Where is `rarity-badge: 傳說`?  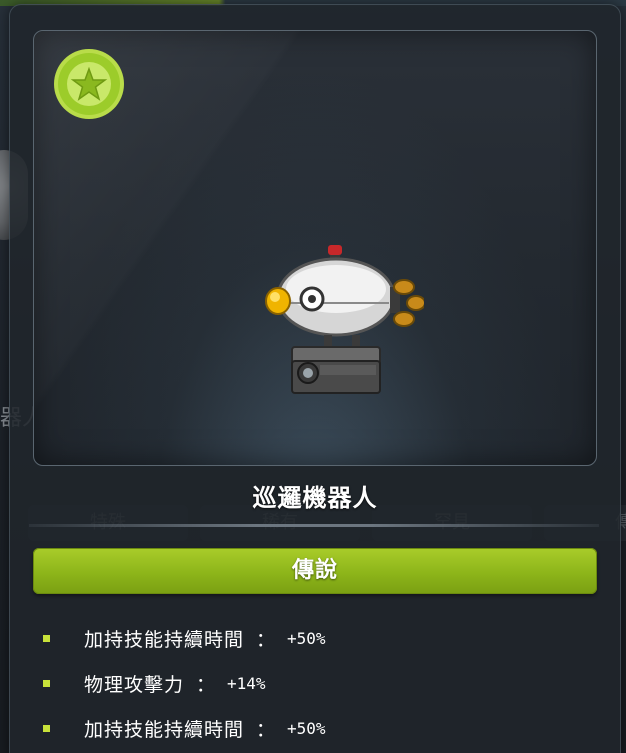 rarity-badge: 傳說 is located at coordinates (315, 571).